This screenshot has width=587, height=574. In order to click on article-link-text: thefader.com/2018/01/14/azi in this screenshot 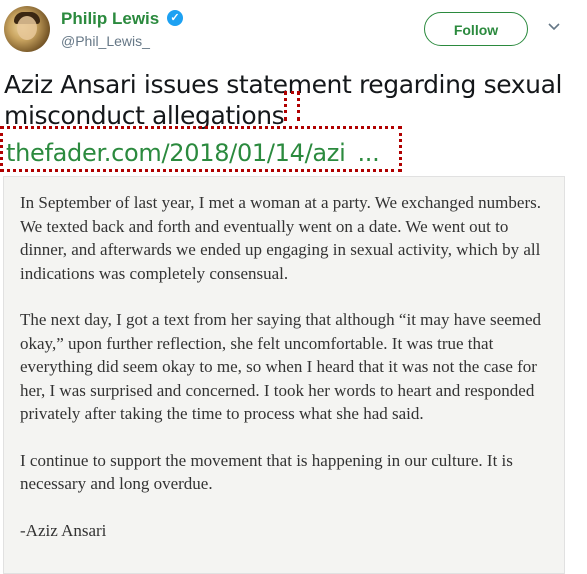, I will do `click(176, 153)`.